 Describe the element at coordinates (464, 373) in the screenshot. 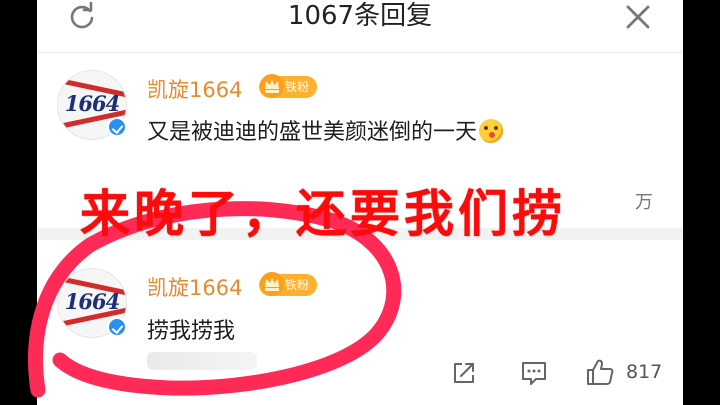

I see `share-icon` at that location.